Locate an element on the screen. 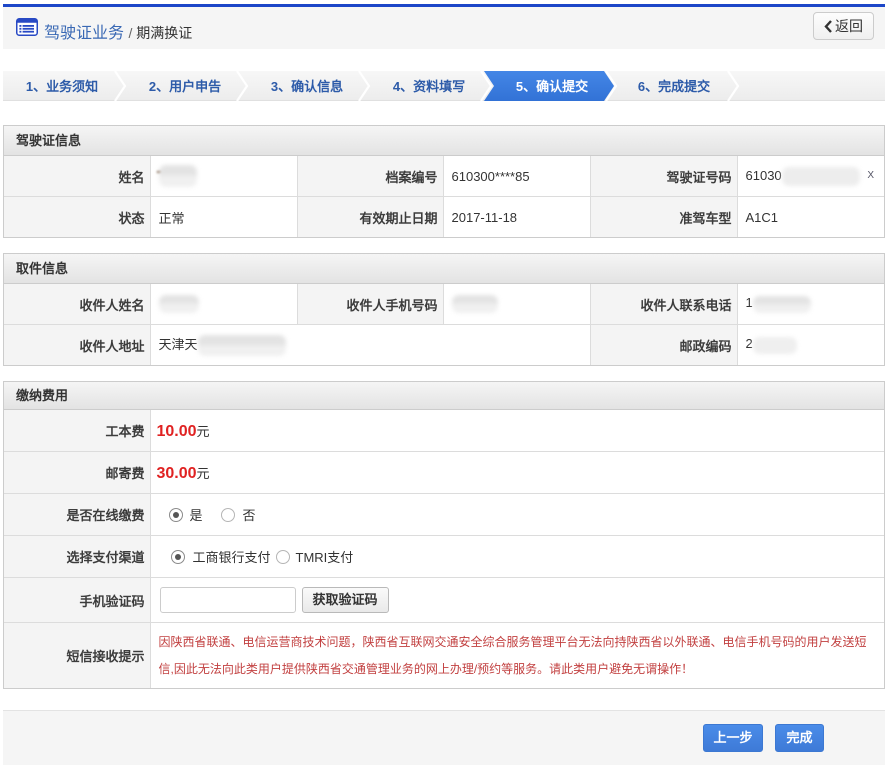 The image size is (887, 768). svg-text: 2、用户申告 is located at coordinates (185, 86).